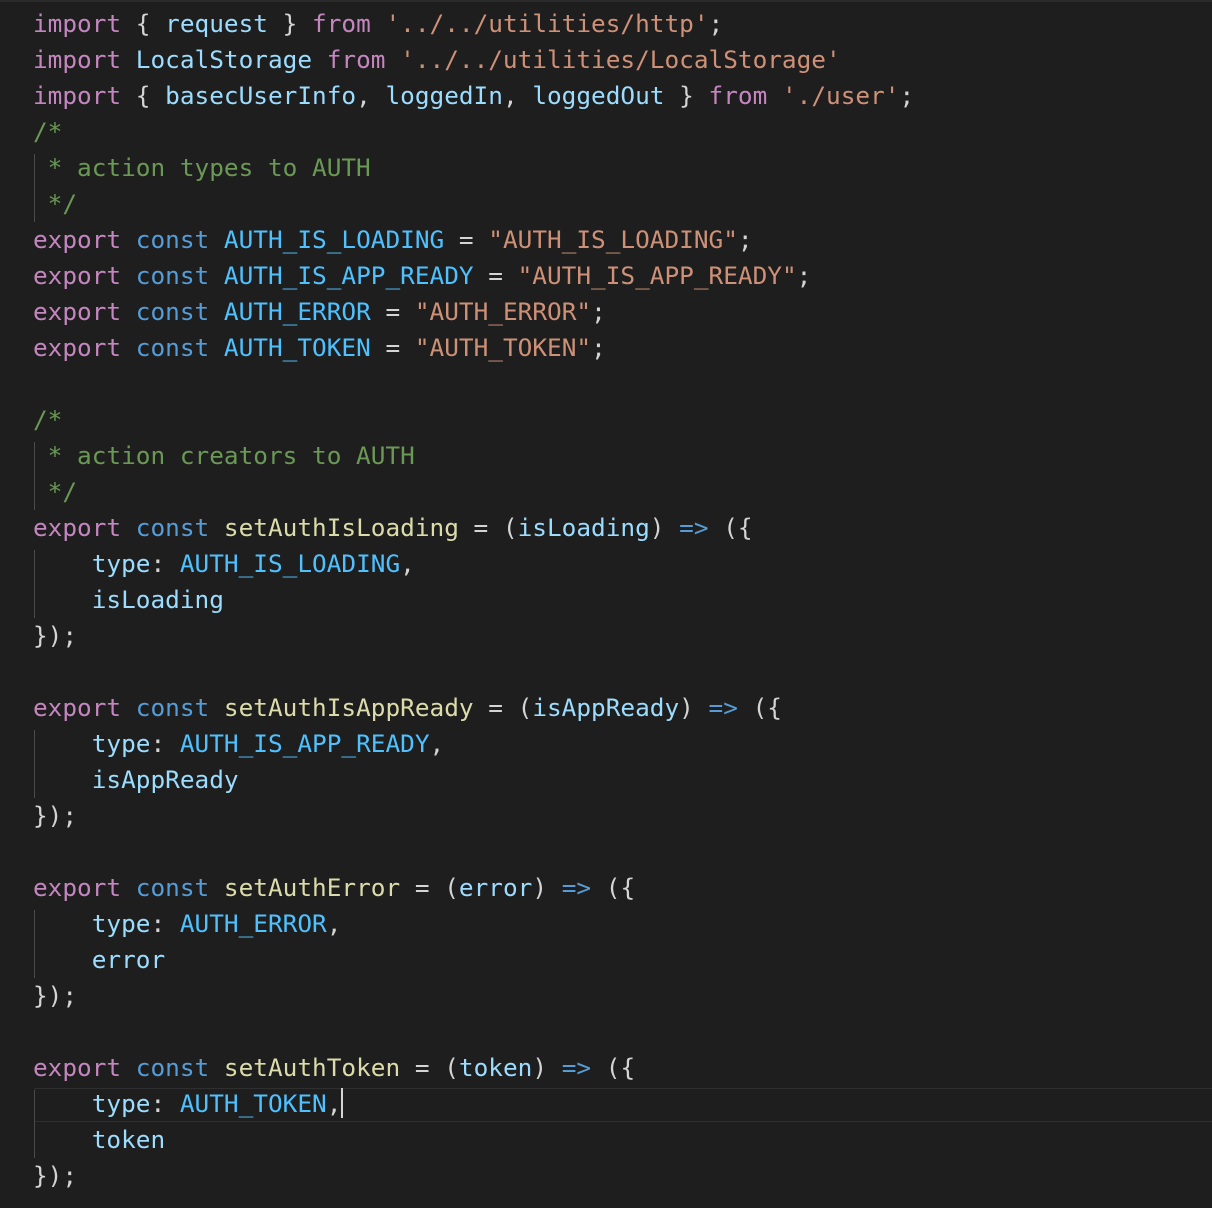  What do you see at coordinates (216, 23) in the screenshot?
I see `code-token-variable: request` at bounding box center [216, 23].